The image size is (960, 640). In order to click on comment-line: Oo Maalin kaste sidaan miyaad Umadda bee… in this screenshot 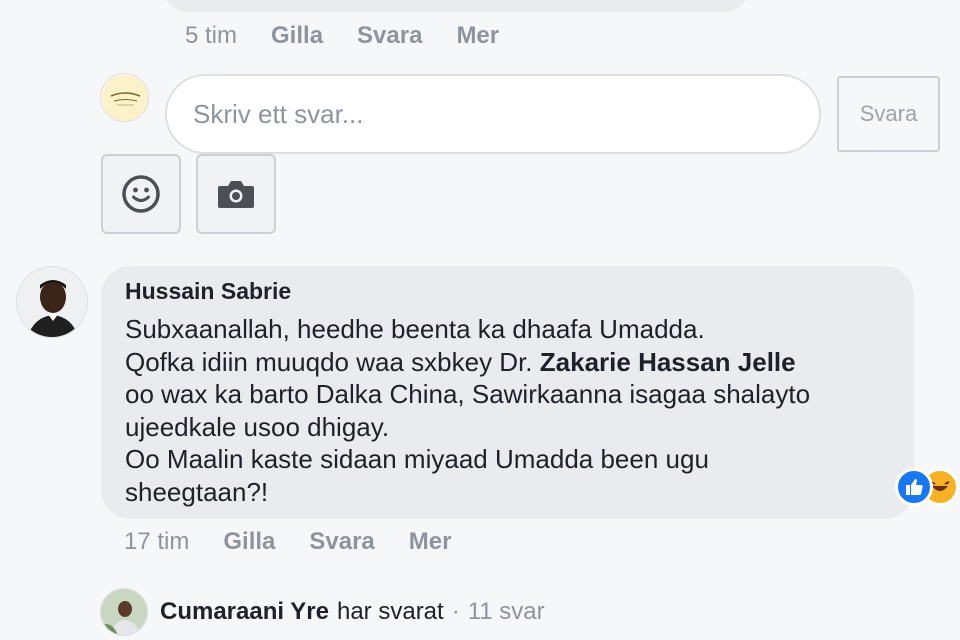, I will do `click(417, 459)`.